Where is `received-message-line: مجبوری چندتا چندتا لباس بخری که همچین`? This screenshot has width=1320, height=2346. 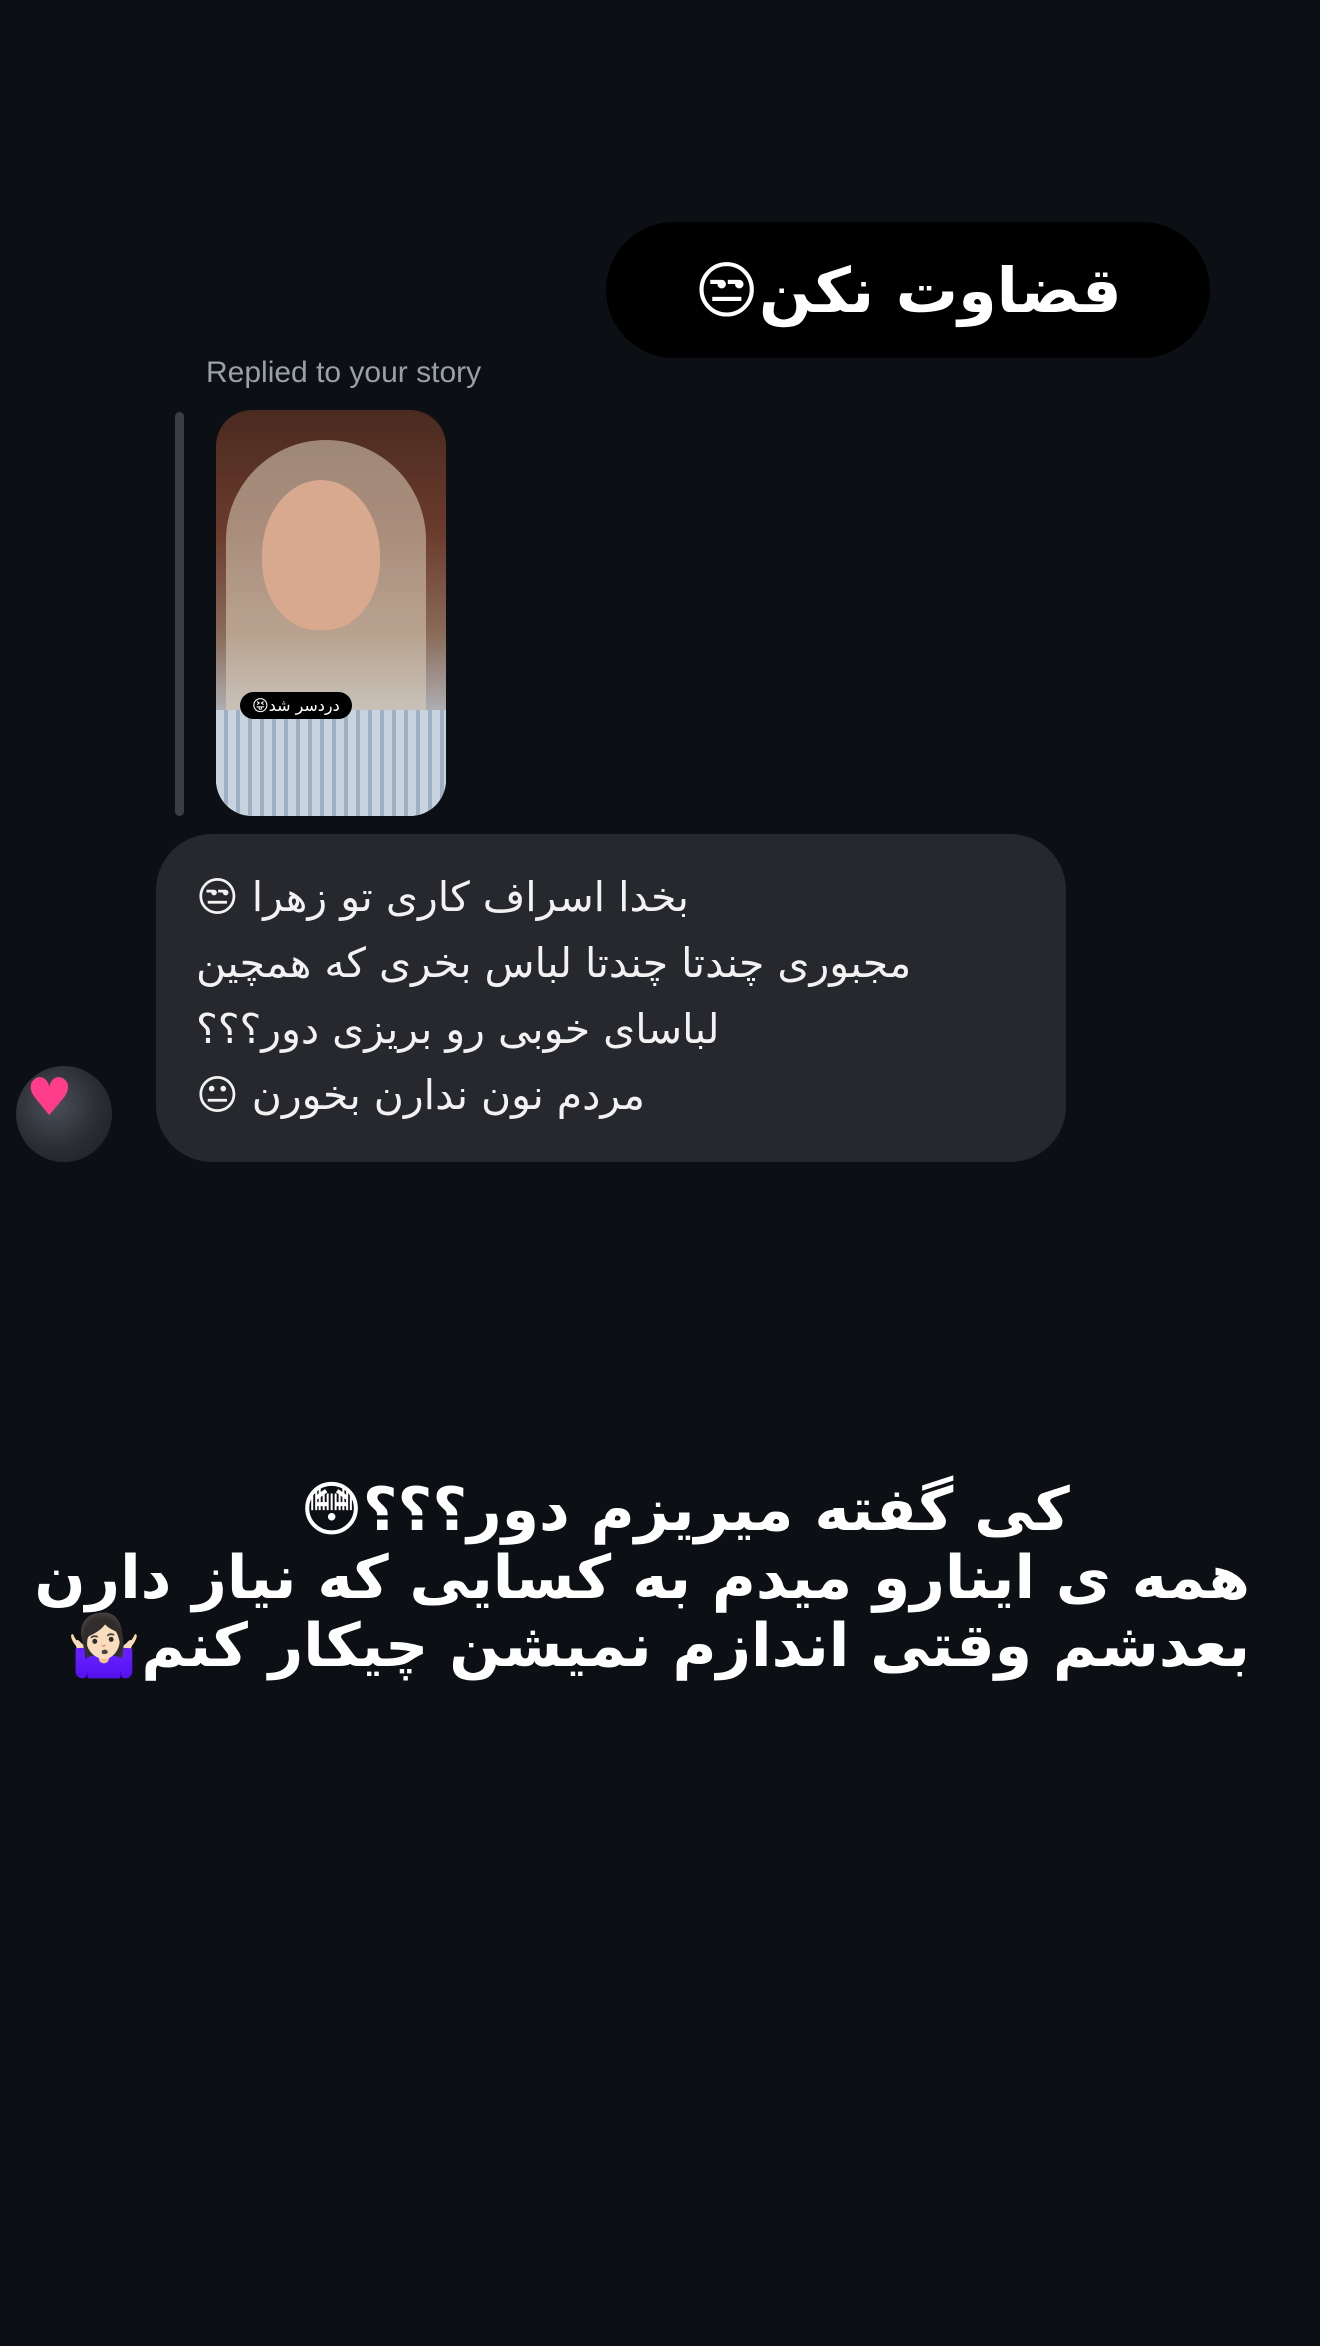
received-message-line: مجبوری چندتا چندتا لباس بخری که همچین is located at coordinates (554, 963).